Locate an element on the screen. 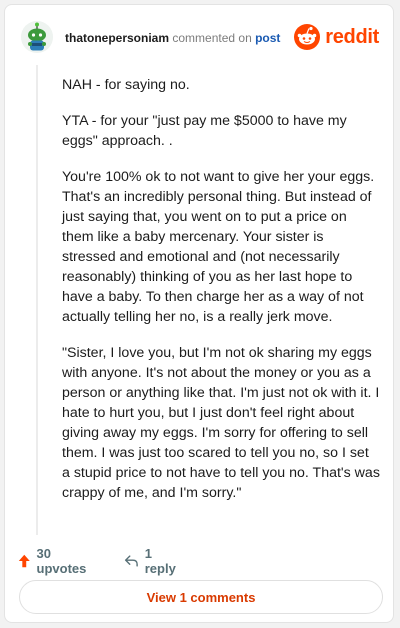  reddit-logo: reddit is located at coordinates (336, 37).